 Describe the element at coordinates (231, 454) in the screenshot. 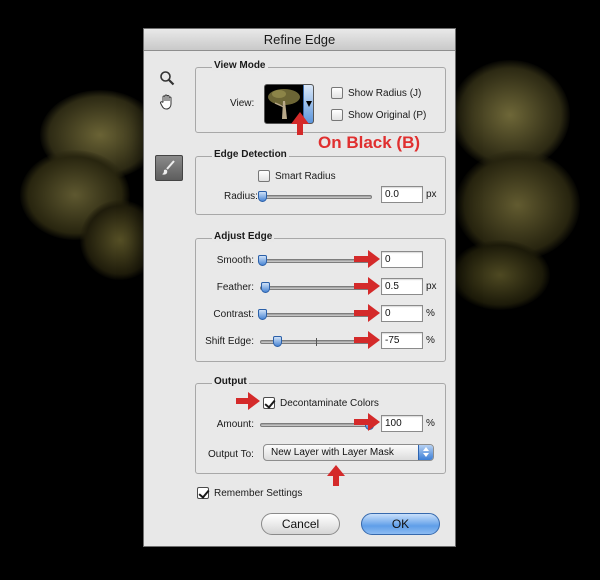

I see `output-to-label: Output To:` at that location.